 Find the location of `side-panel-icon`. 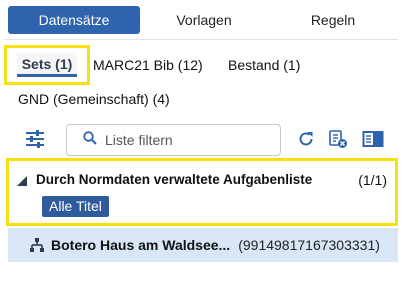

side-panel-icon is located at coordinates (373, 139).